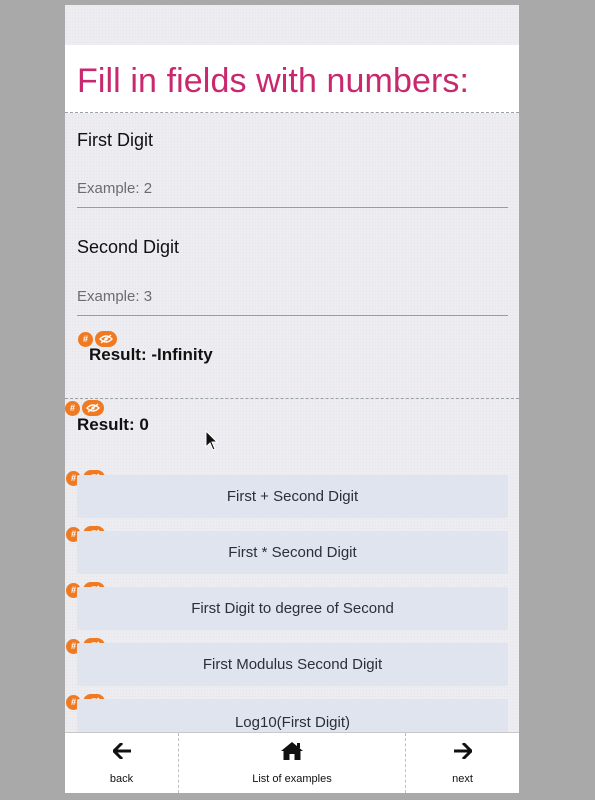  I want to click on header: Fill in fields with numbers:, so click(292, 79).